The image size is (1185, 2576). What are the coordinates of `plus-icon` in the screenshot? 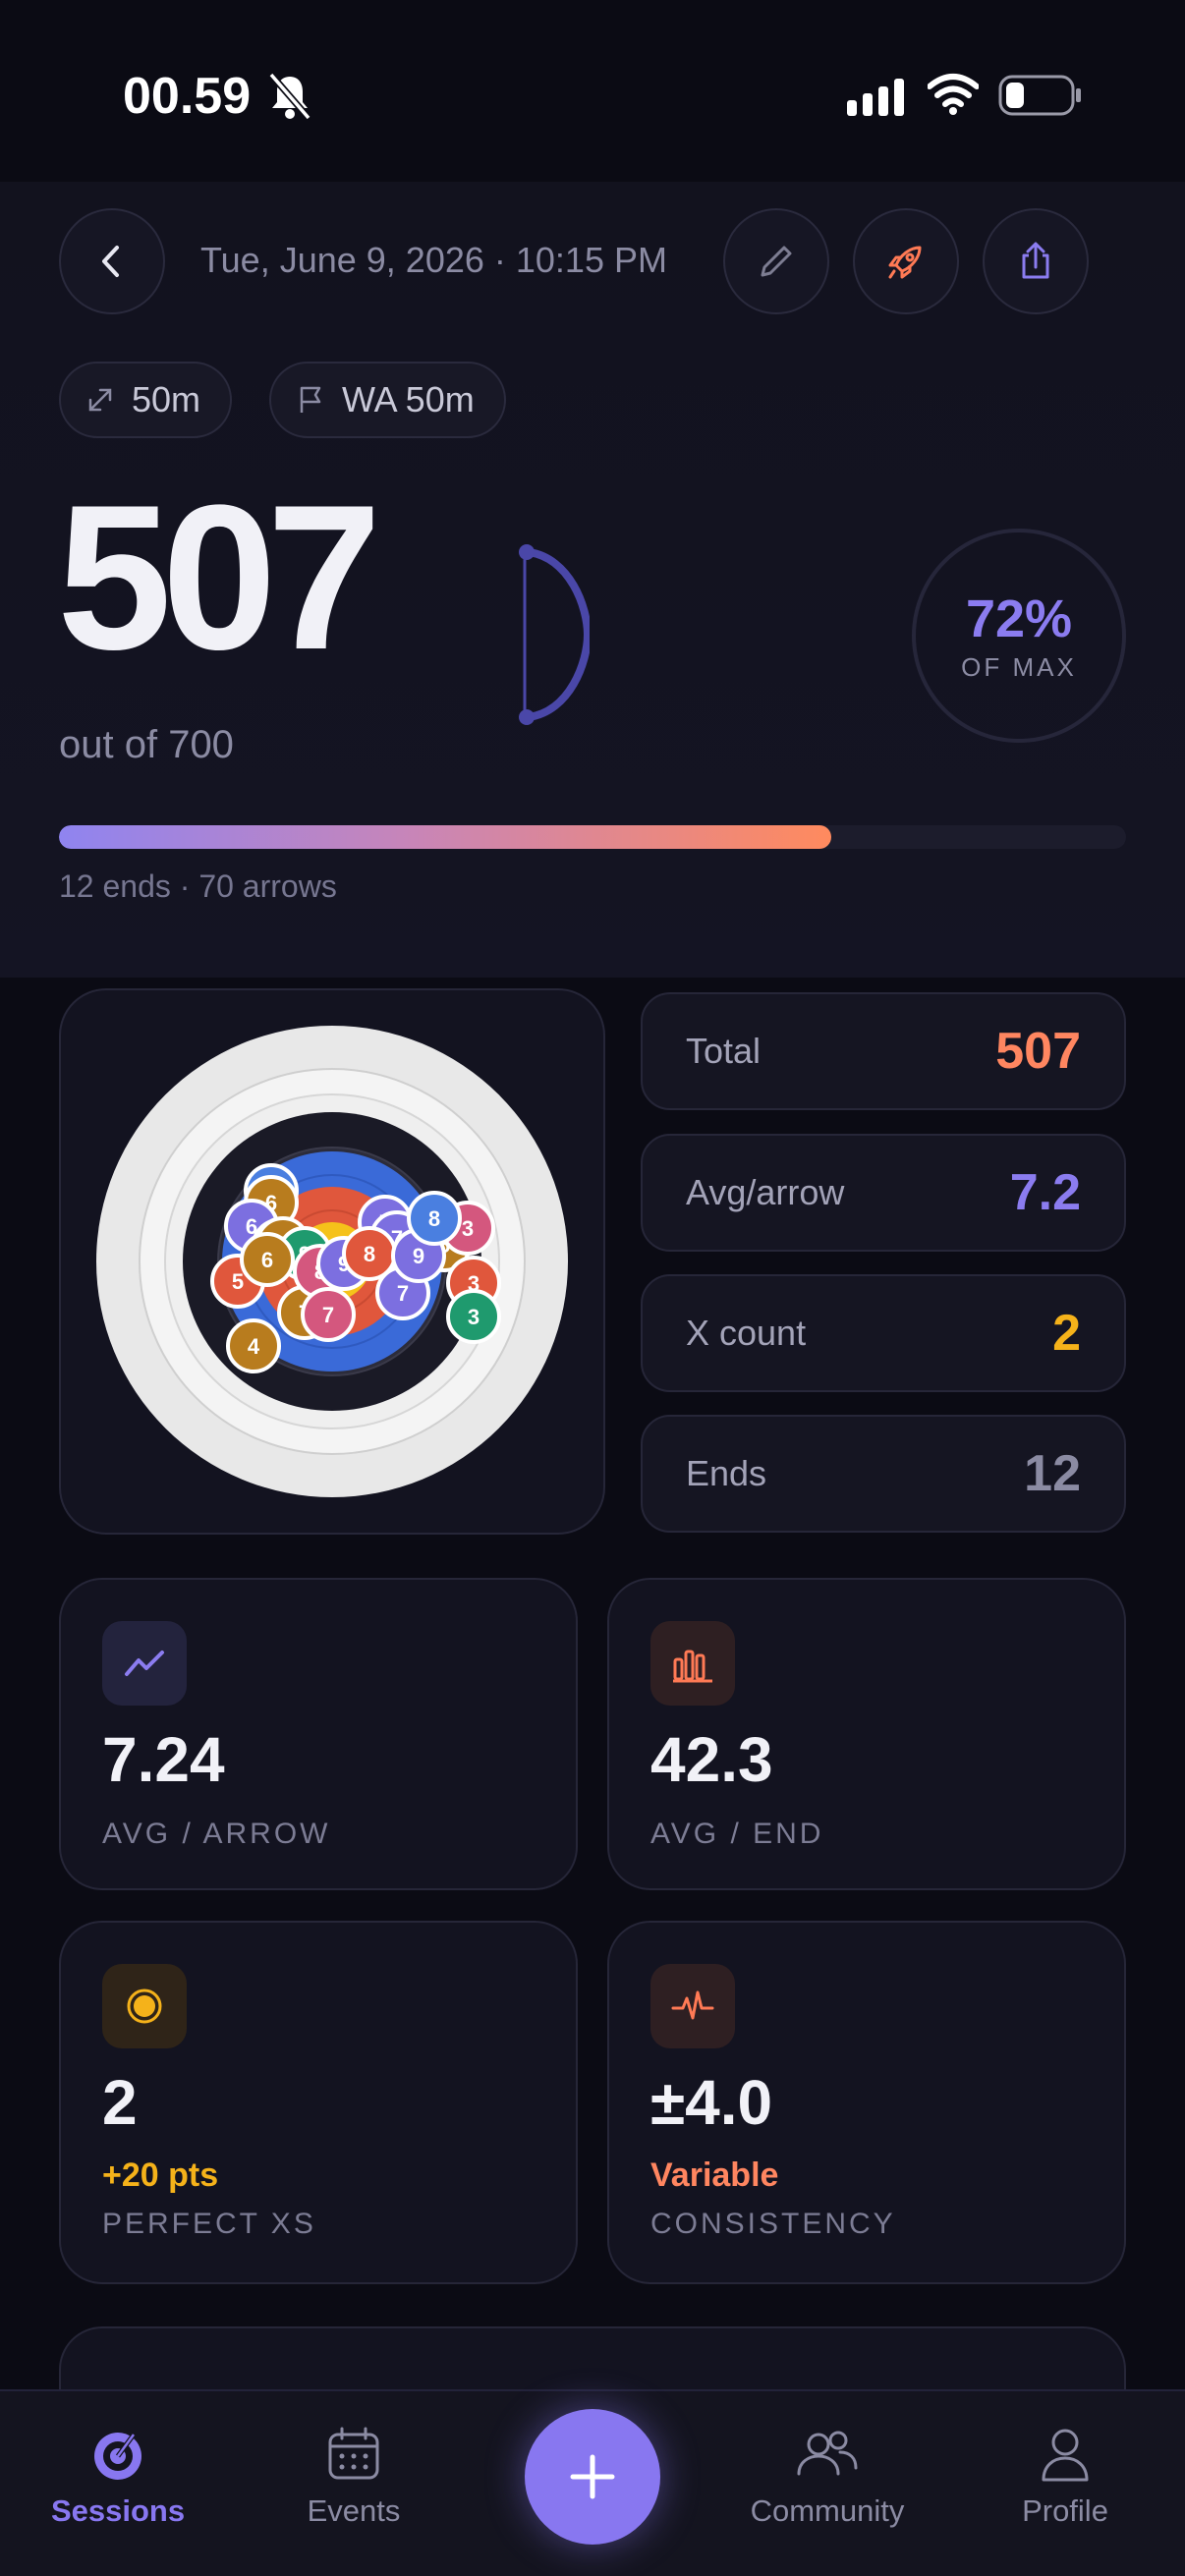 It's located at (592, 2476).